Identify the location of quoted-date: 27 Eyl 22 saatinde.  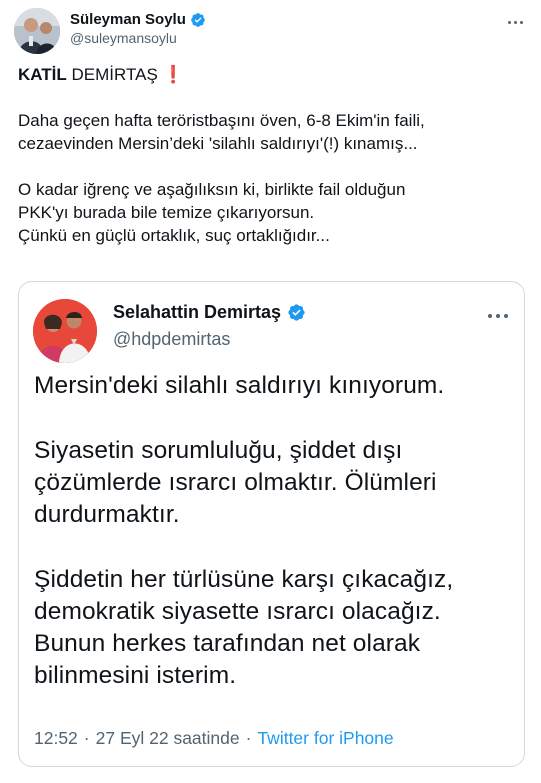
(168, 738).